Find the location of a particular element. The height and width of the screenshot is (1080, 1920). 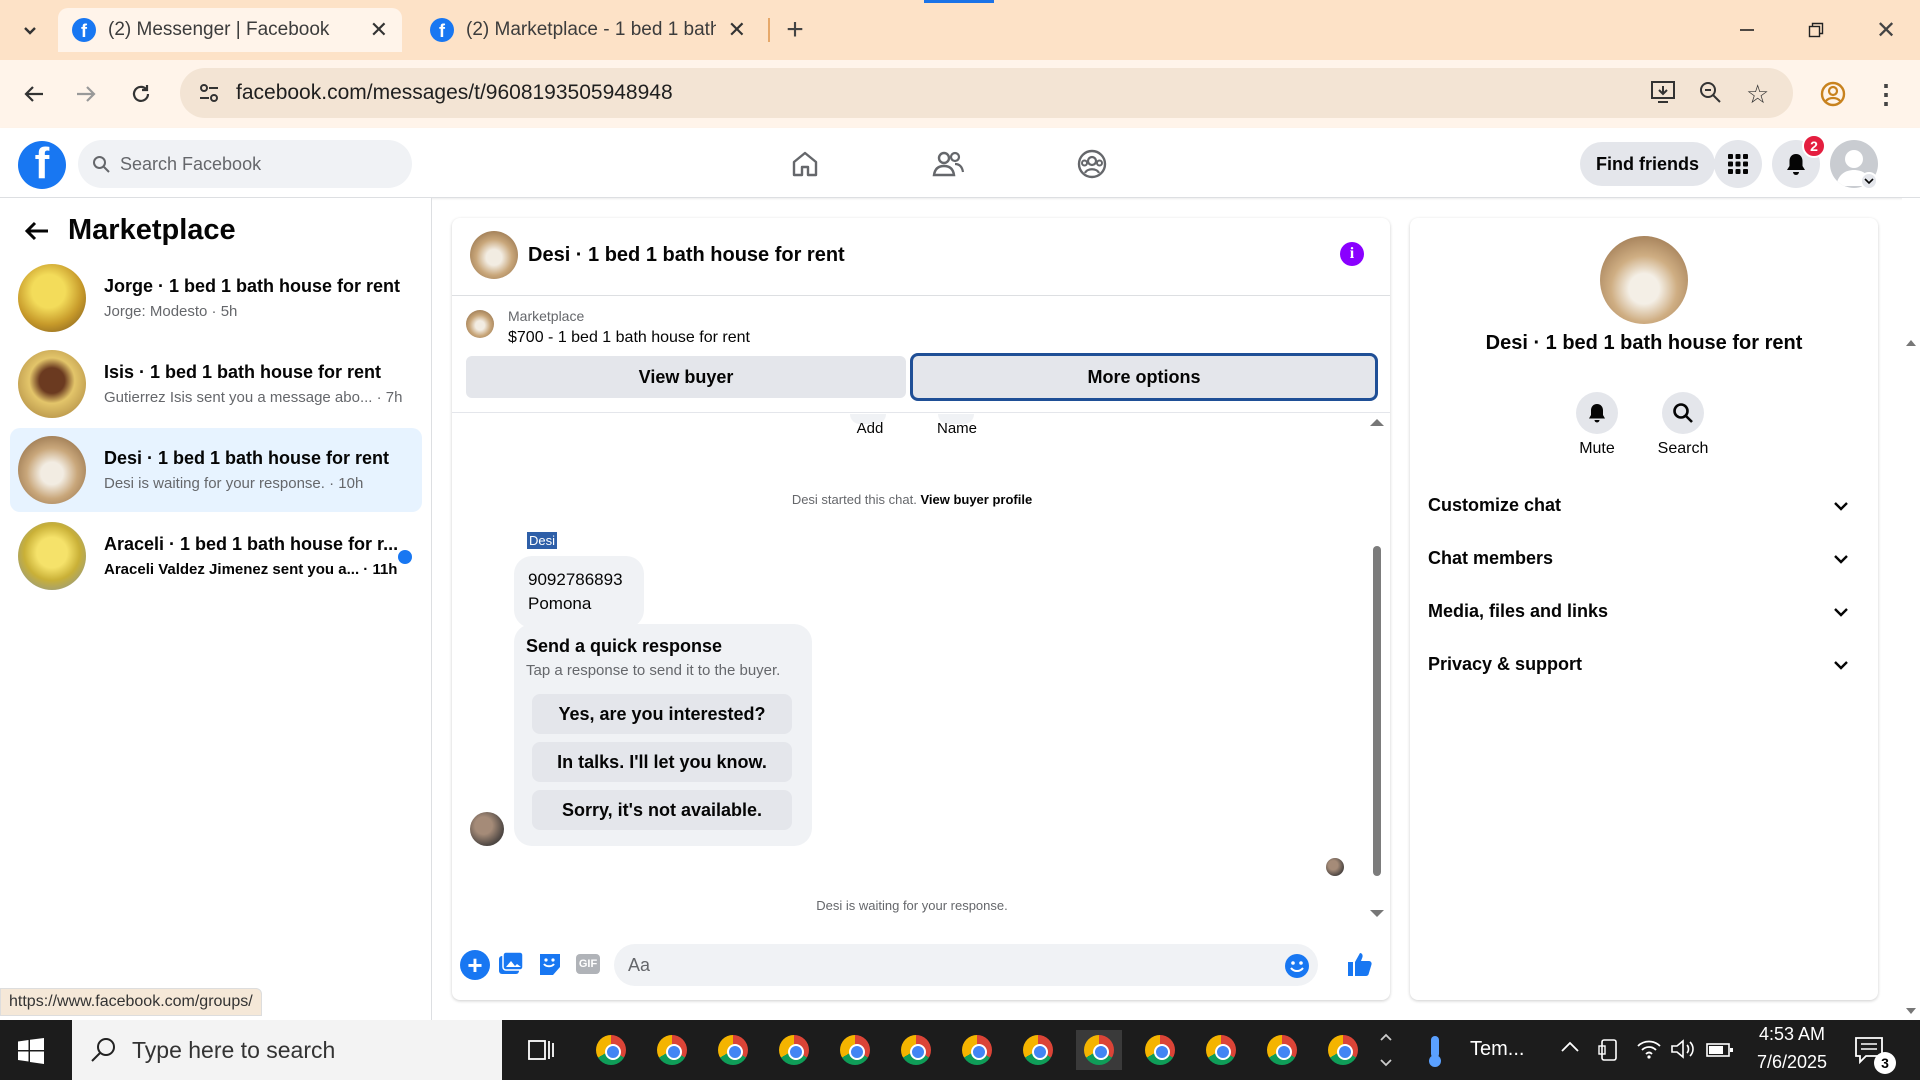

groups-nav-icon is located at coordinates (1092, 164).